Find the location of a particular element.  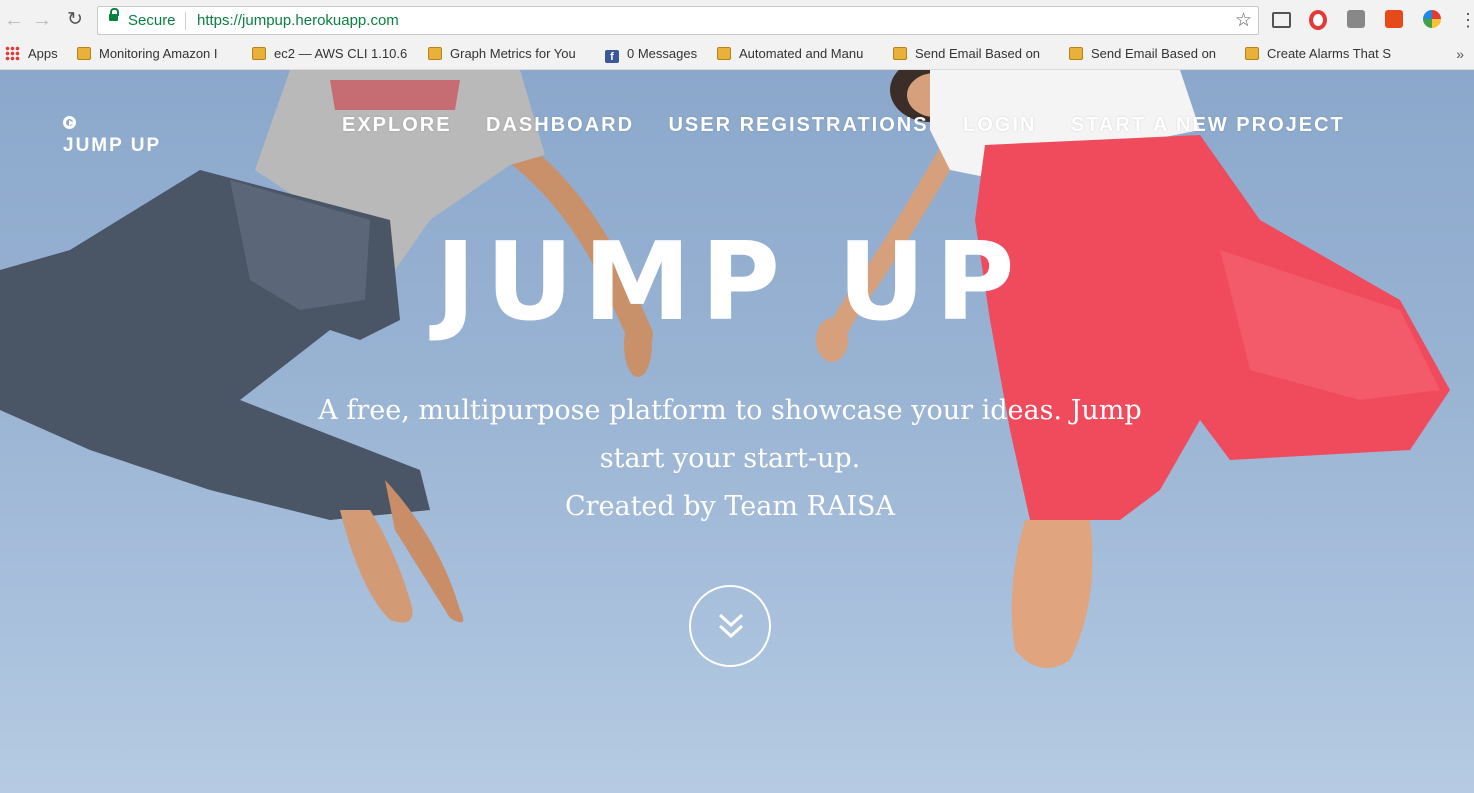

extension-bk-icon is located at coordinates (1394, 19).